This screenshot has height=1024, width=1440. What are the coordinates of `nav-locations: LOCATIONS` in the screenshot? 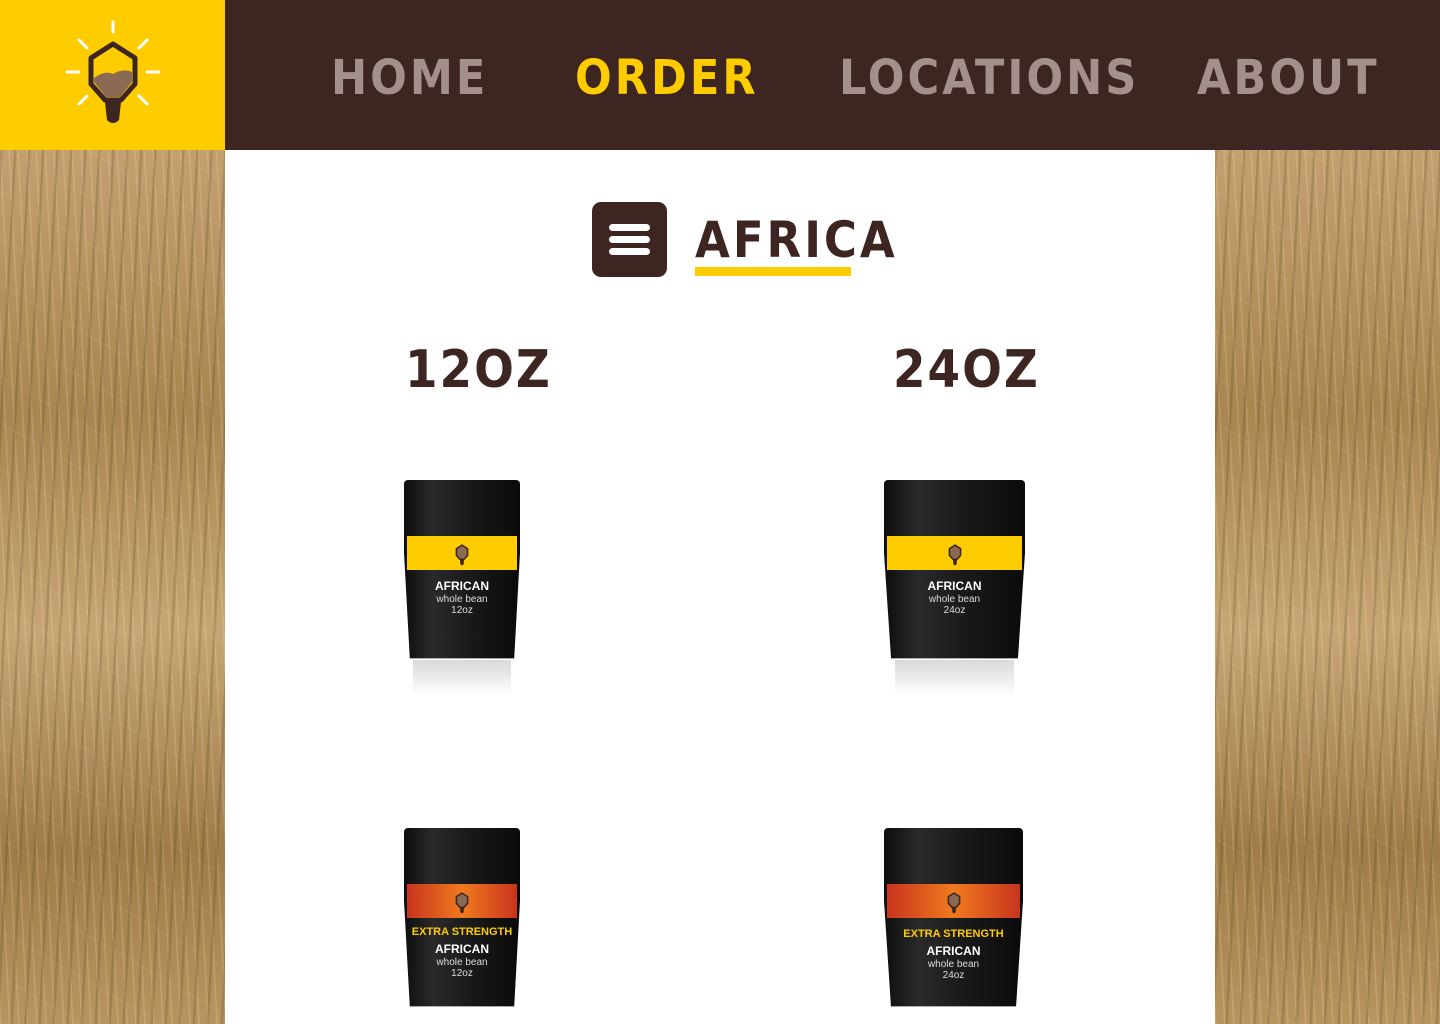 It's located at (989, 78).